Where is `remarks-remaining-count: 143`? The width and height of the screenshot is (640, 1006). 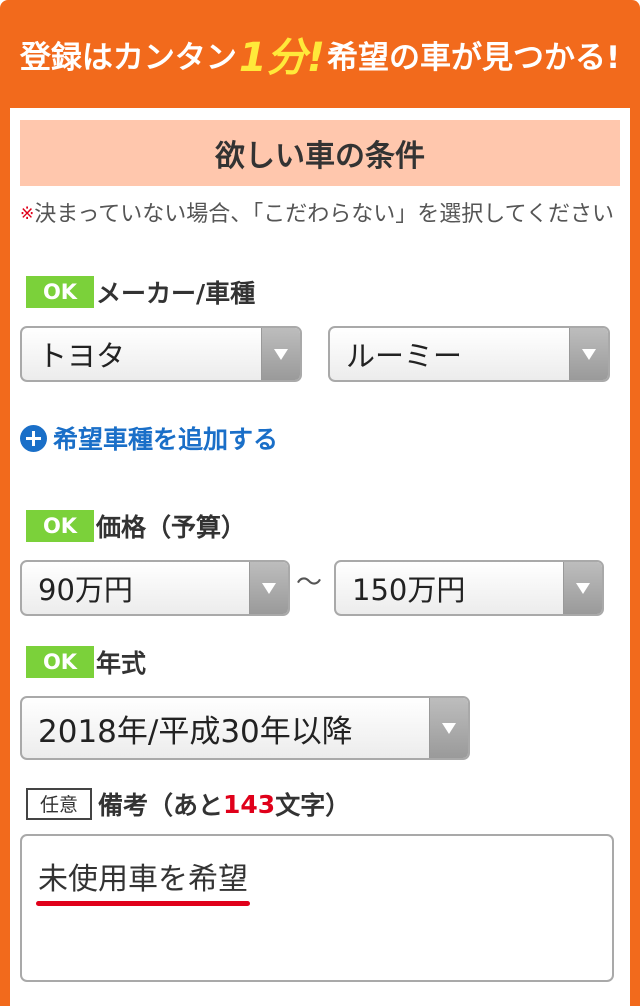
remarks-remaining-count: 143 is located at coordinates (249, 804).